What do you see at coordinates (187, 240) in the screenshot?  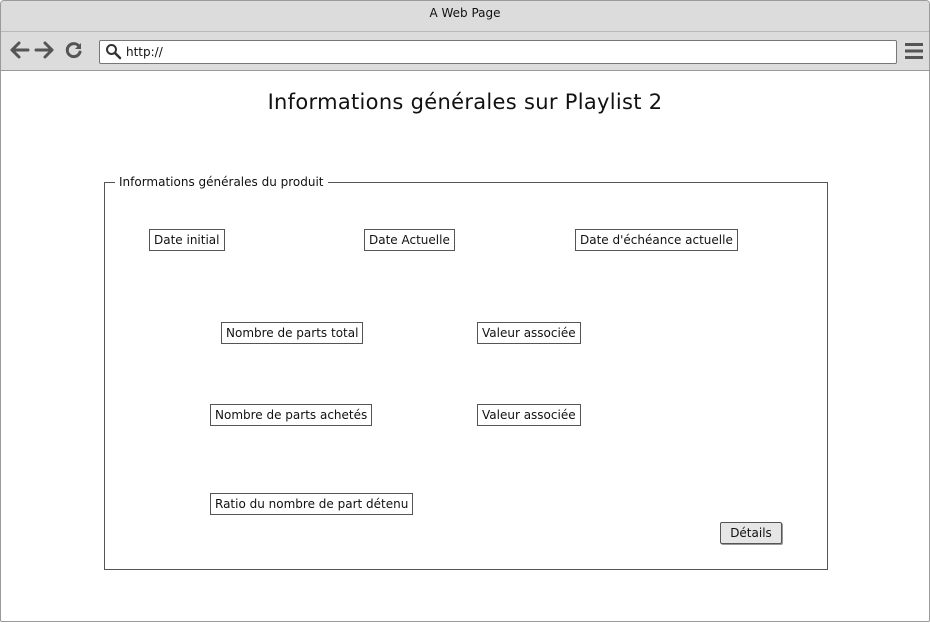 I see `date-initial-field: Date initial` at bounding box center [187, 240].